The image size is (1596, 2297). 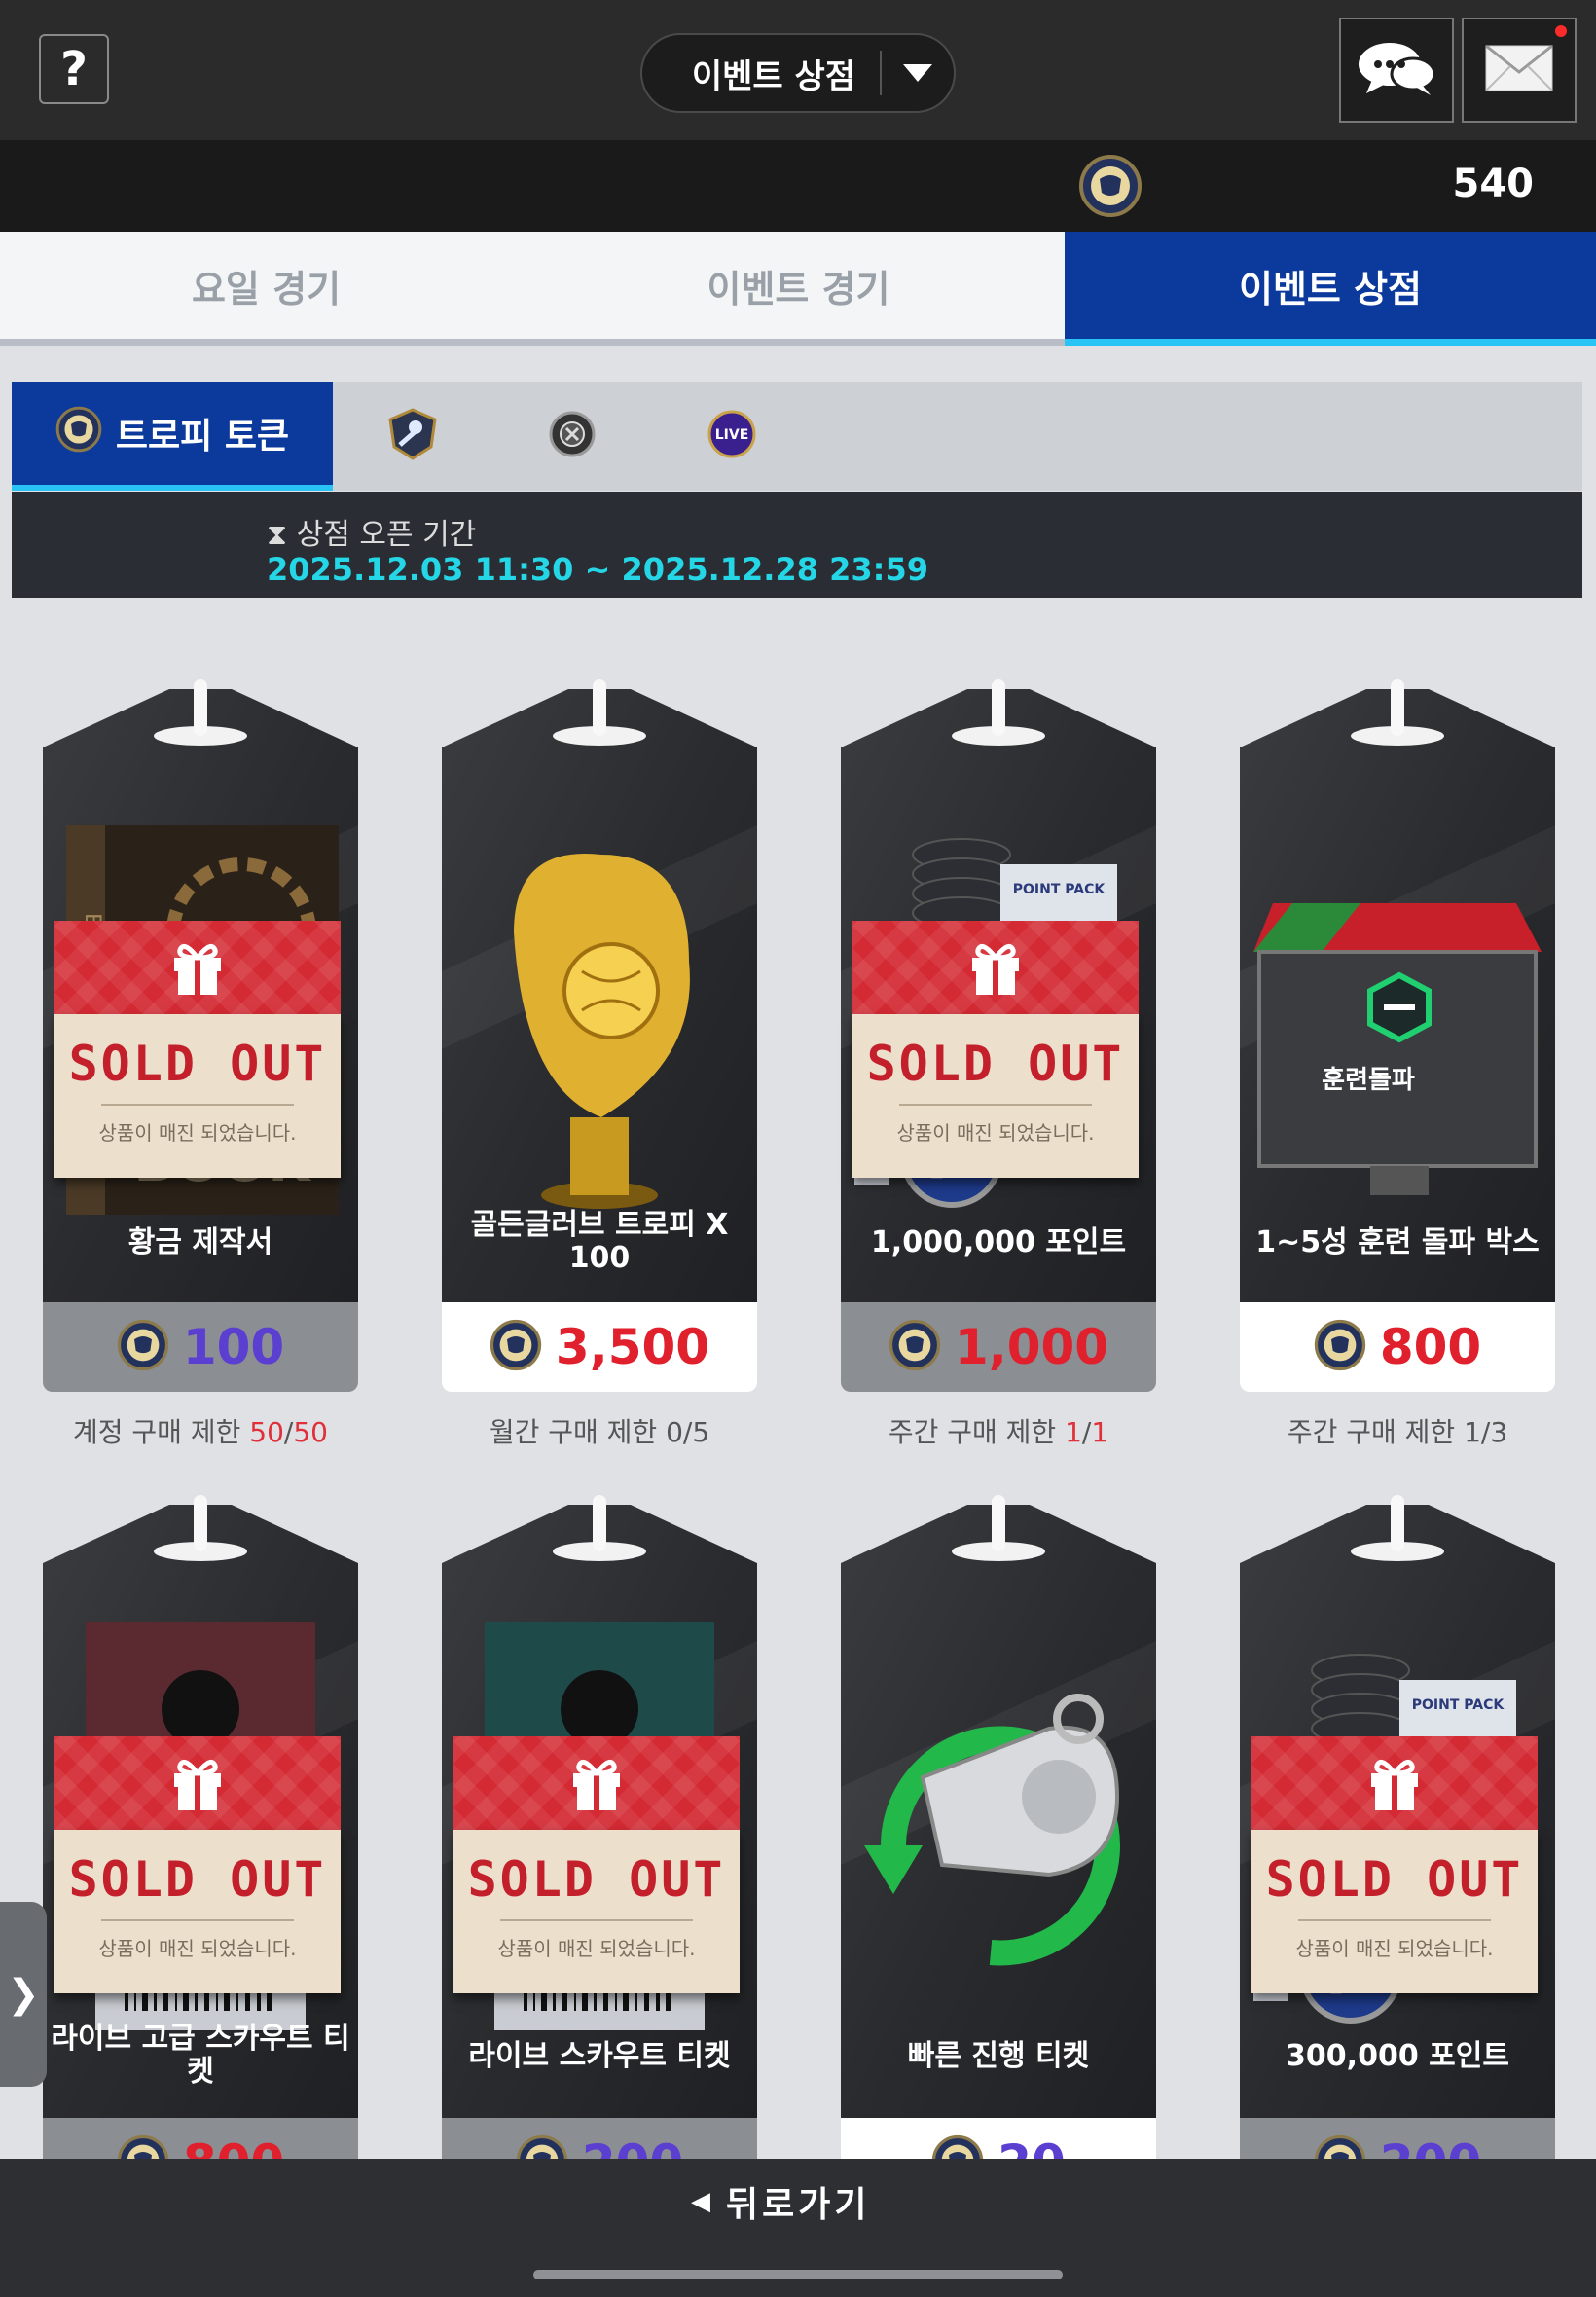 I want to click on item-price: 800, so click(x=1430, y=1347).